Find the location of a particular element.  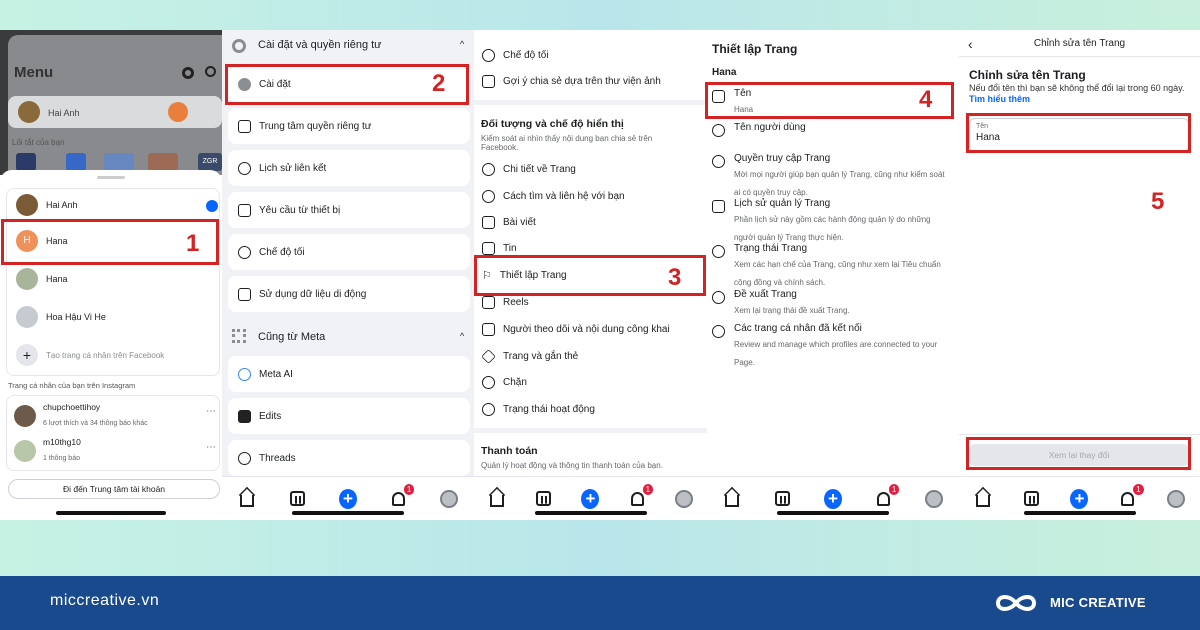

search-icon is located at coordinates (210, 71).